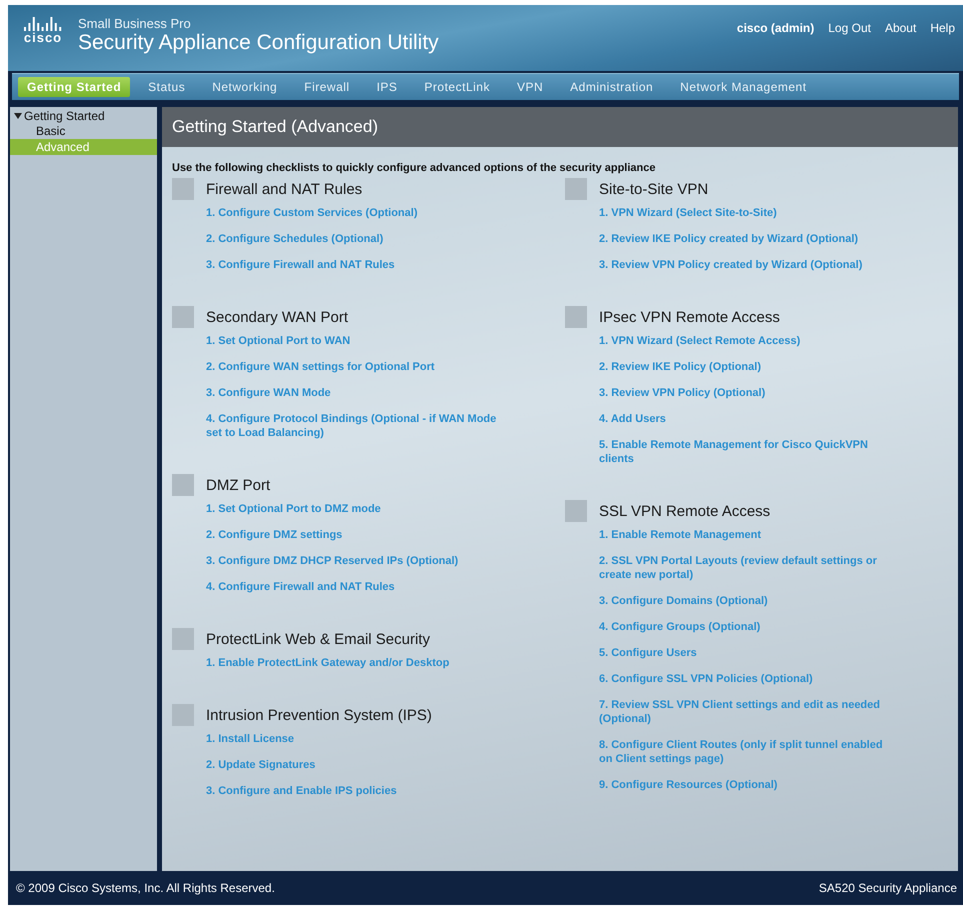 The height and width of the screenshot is (918, 963). Describe the element at coordinates (18, 116) in the screenshot. I see `caret-icon` at that location.